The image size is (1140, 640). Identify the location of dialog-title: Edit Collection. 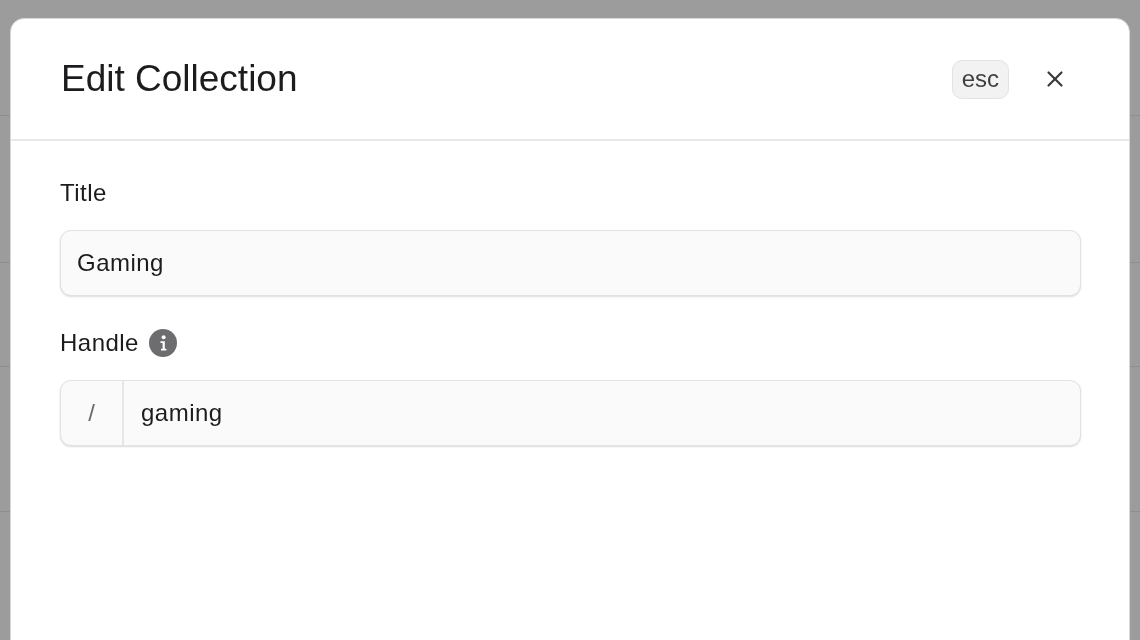
(179, 79).